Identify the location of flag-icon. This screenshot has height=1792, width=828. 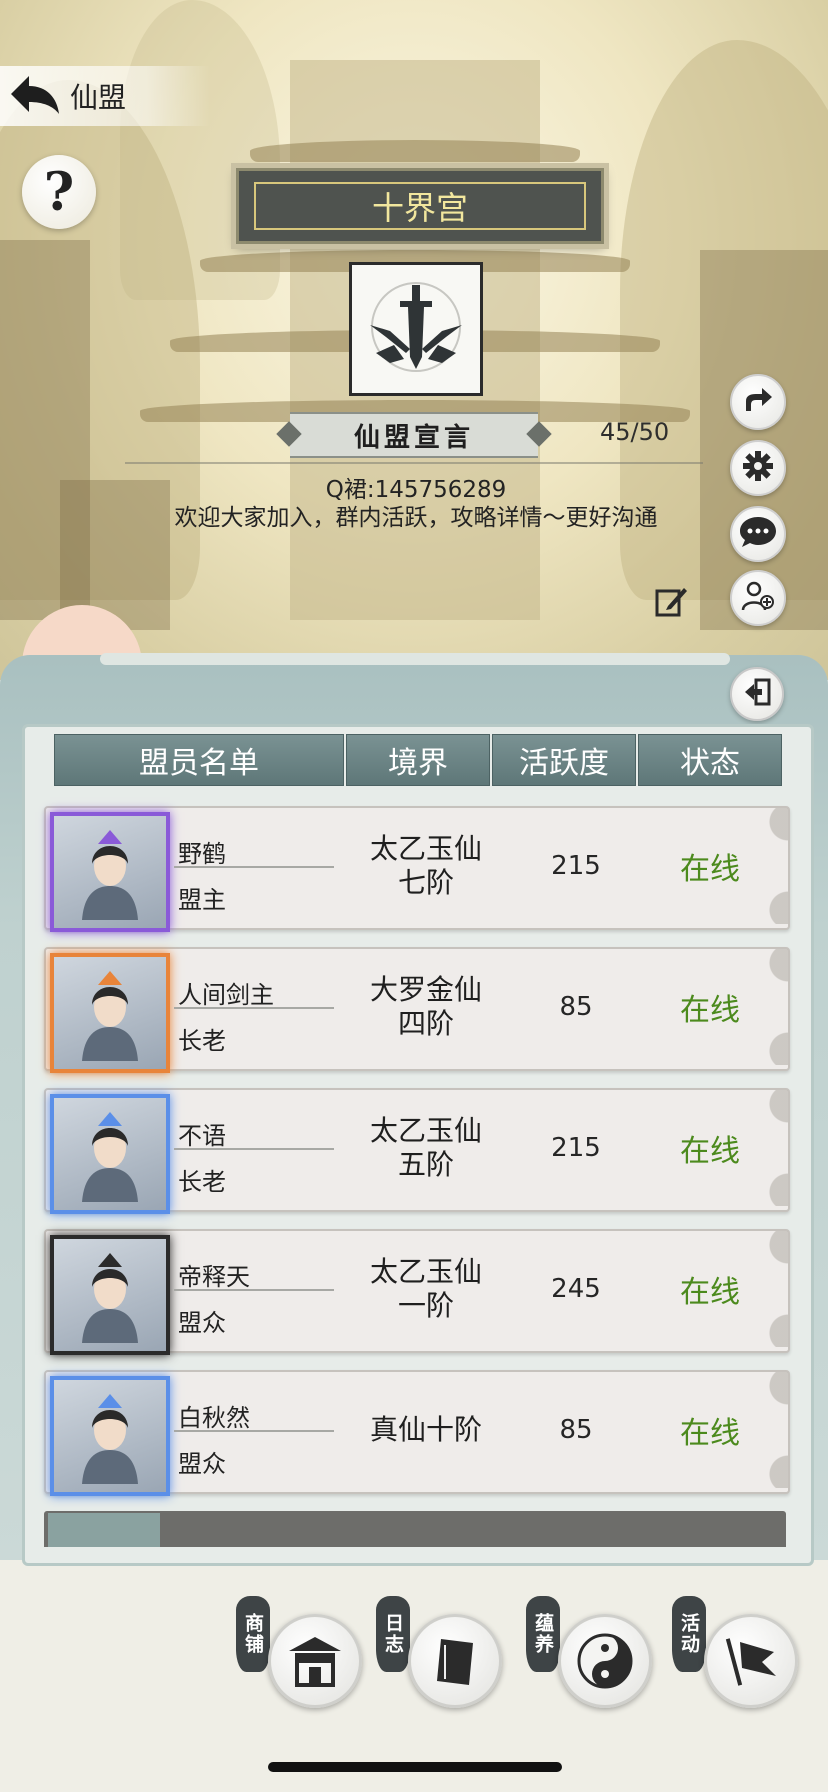
(751, 1661).